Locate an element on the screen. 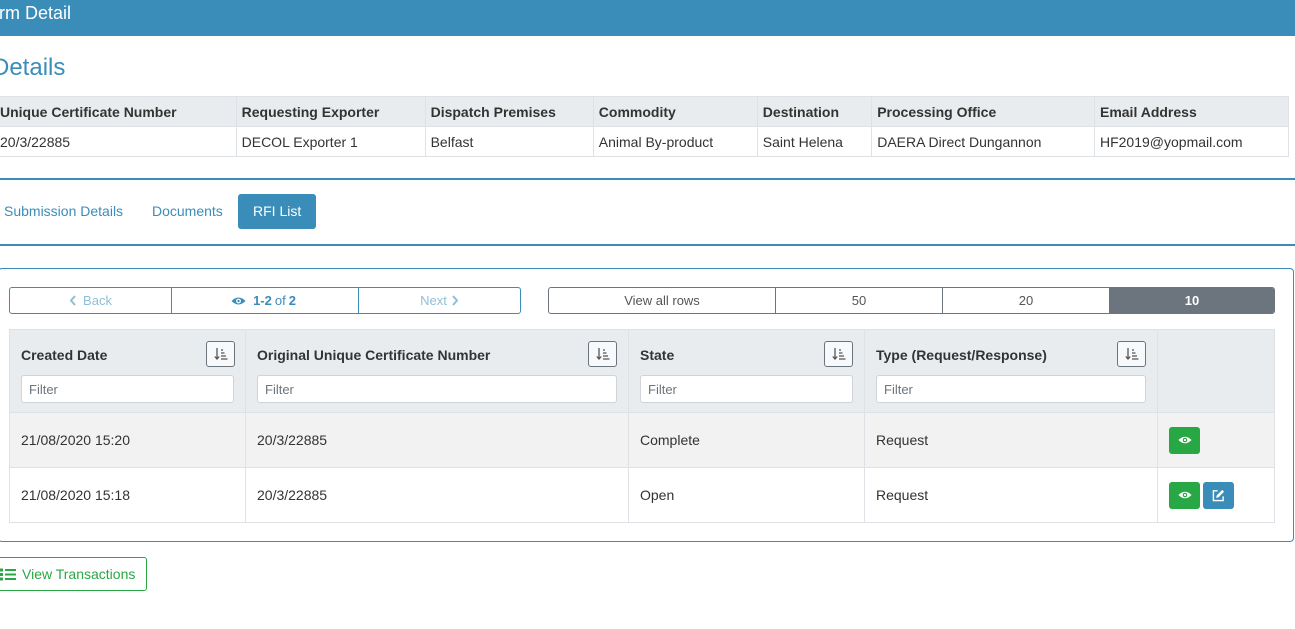  rows-per-page-group: View all rows 50 20 10 is located at coordinates (911, 300).